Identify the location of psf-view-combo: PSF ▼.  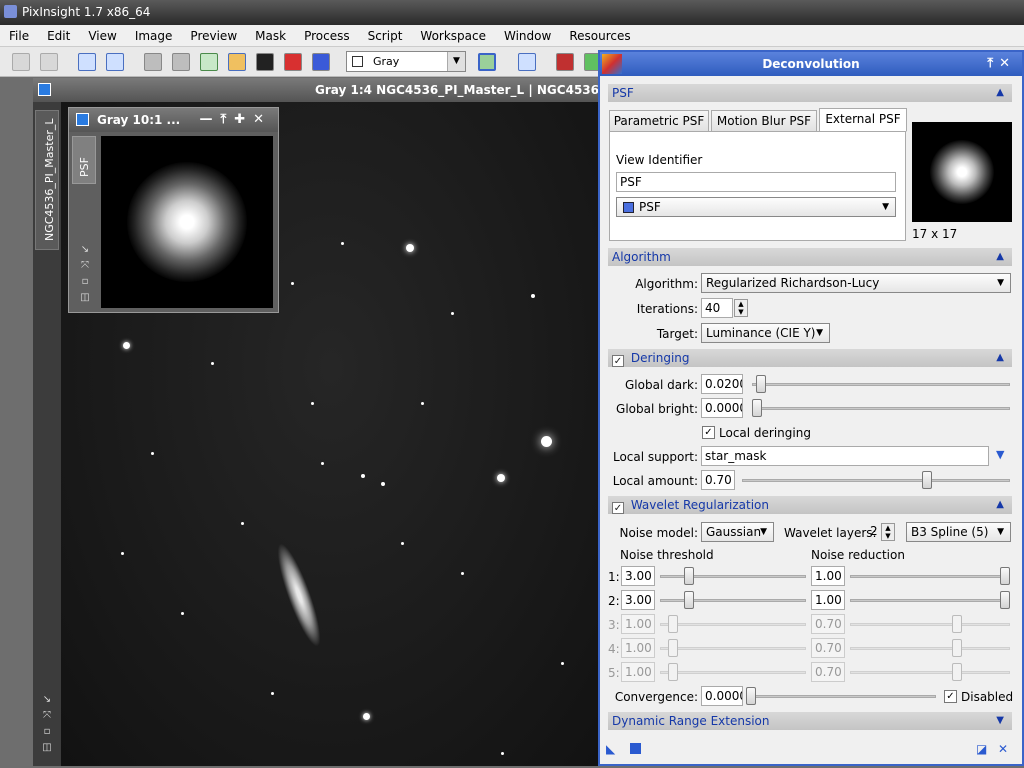
(756, 207).